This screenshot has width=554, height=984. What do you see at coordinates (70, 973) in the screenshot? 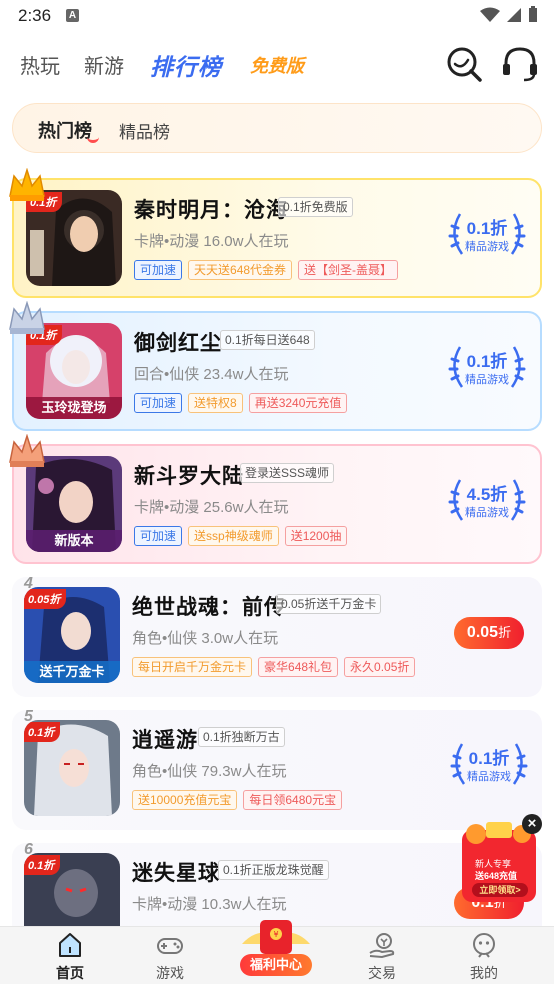
I see `bottom-nav-label: 首页` at bounding box center [70, 973].